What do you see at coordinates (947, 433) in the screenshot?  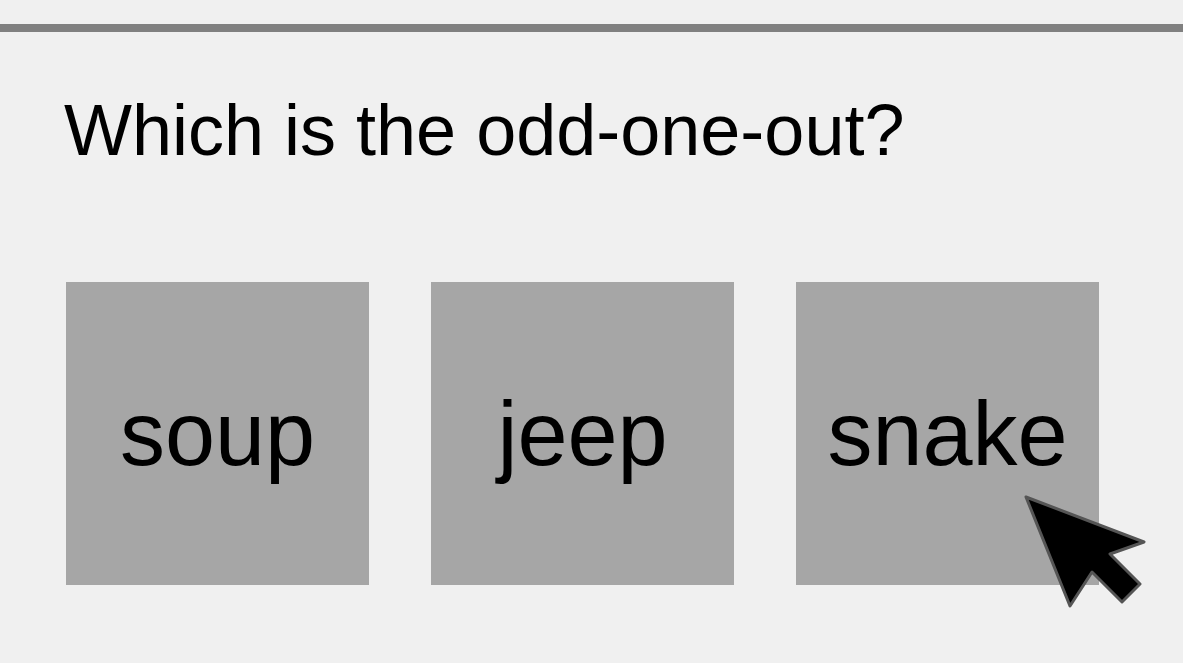 I see `answer-button: snake` at bounding box center [947, 433].